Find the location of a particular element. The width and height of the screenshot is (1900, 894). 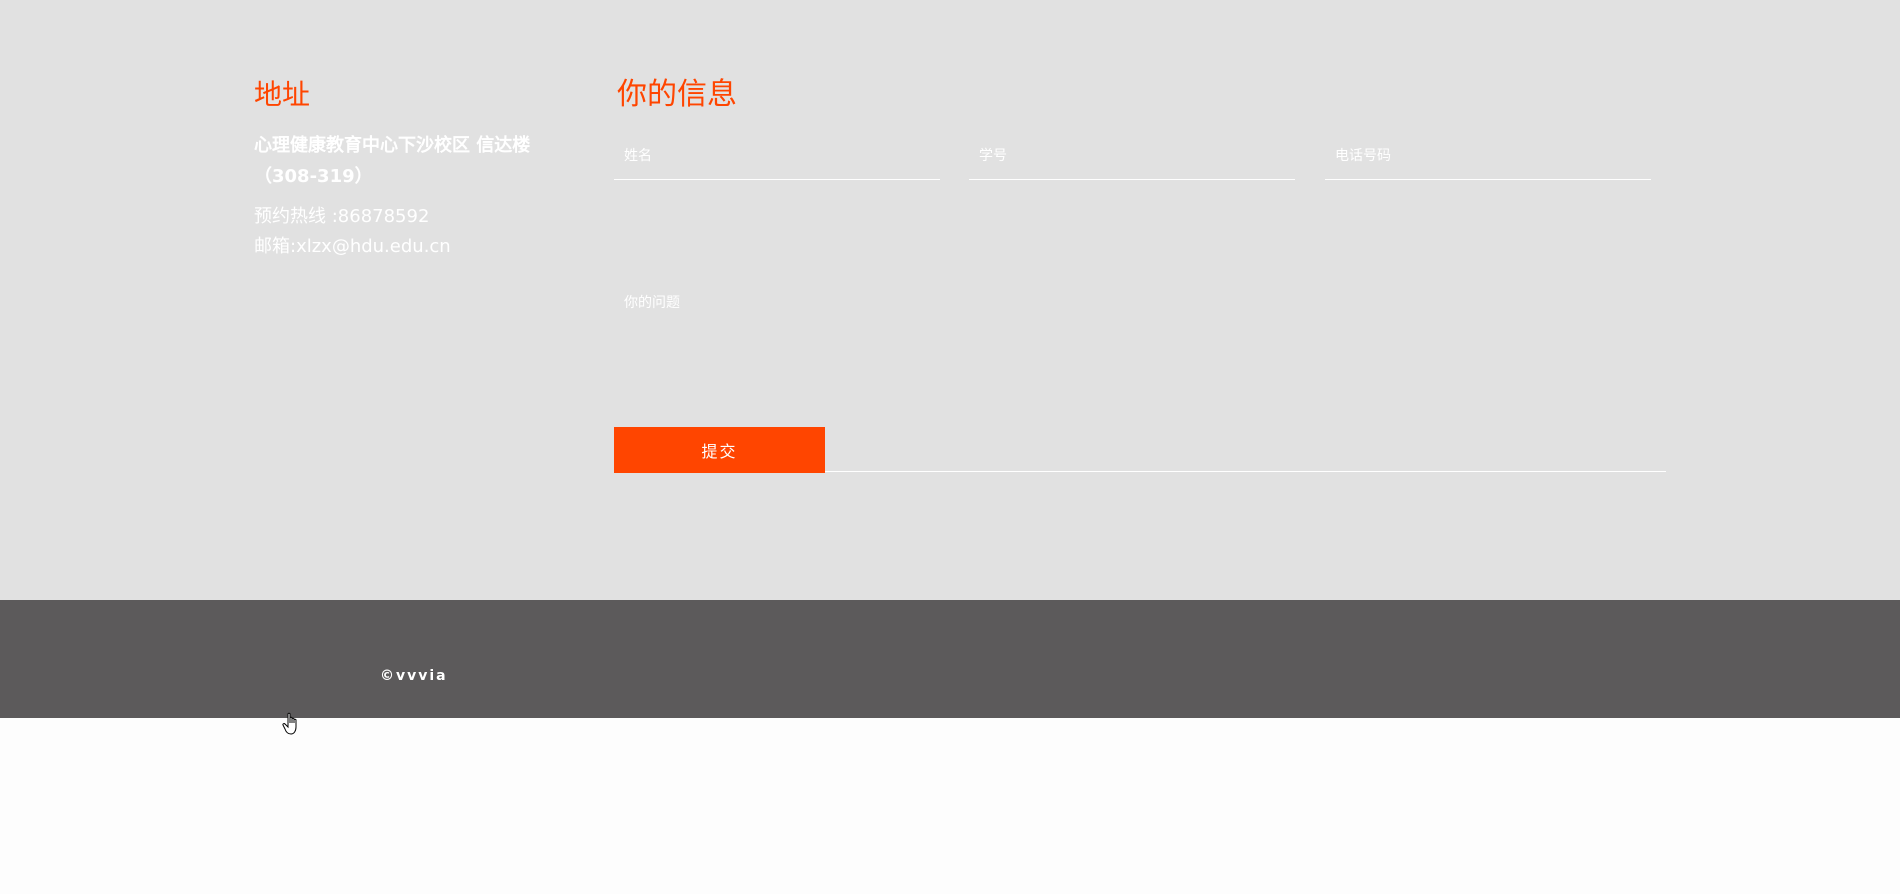

footer: ©vvvia is located at coordinates (950, 659).